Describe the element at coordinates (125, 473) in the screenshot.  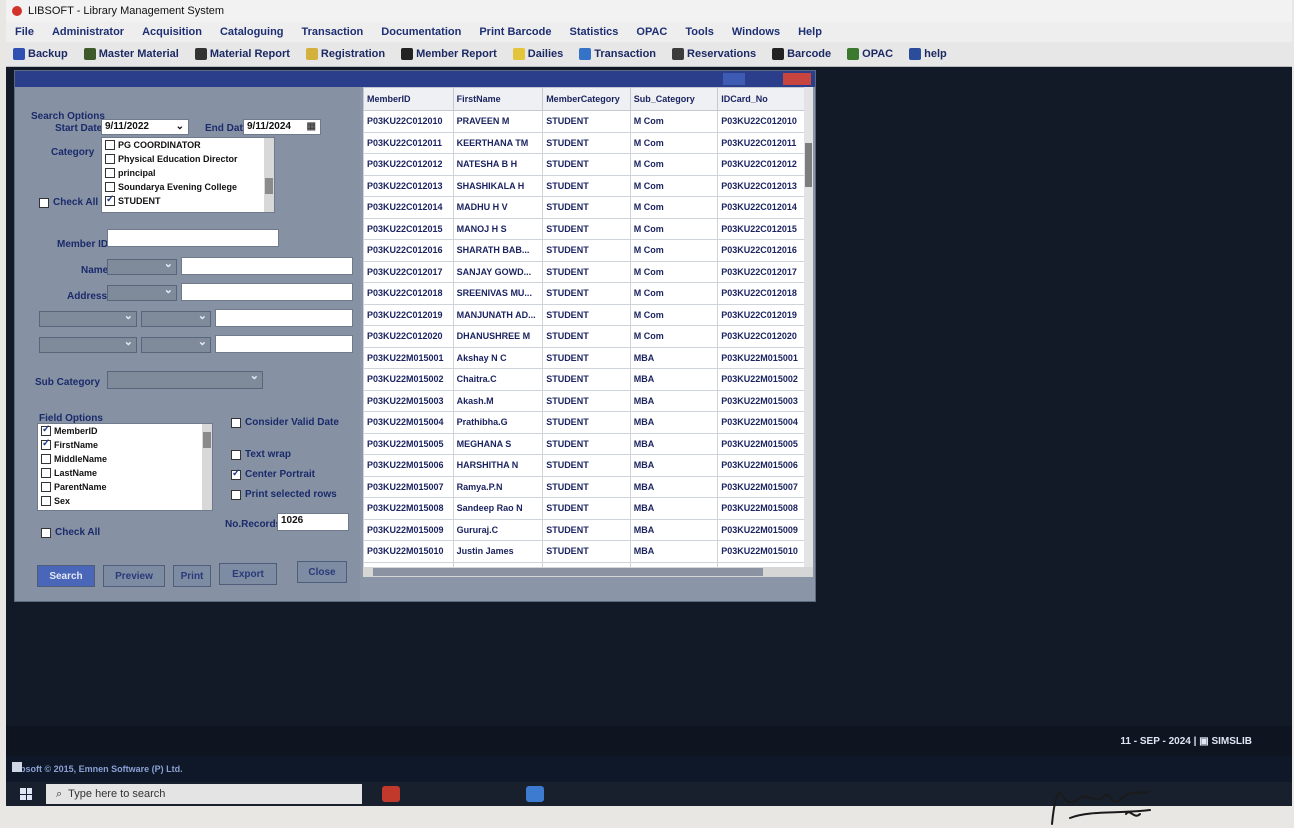
I see `list-item: LastName` at that location.